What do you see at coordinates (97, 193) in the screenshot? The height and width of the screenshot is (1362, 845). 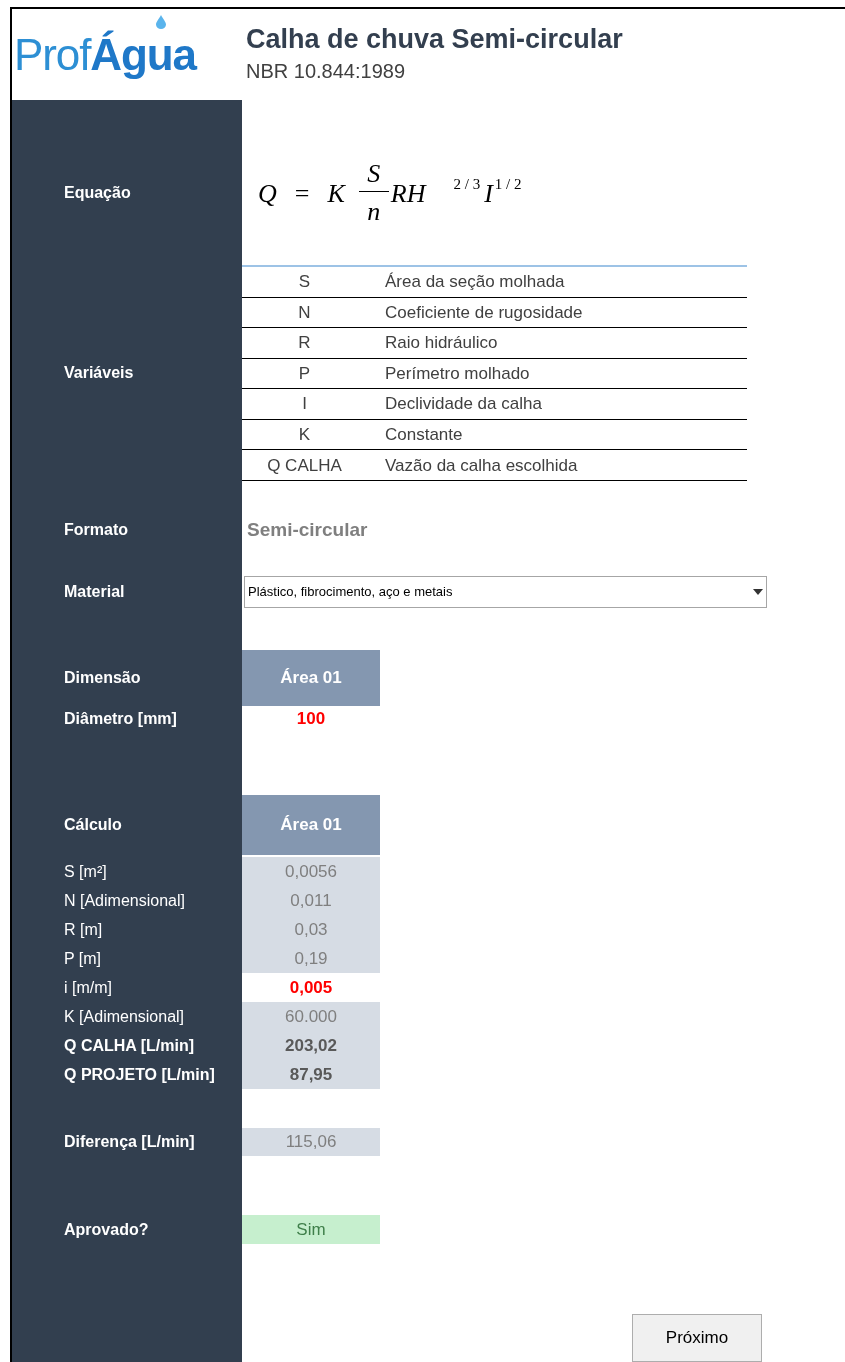 I see `field-label: Equação` at bounding box center [97, 193].